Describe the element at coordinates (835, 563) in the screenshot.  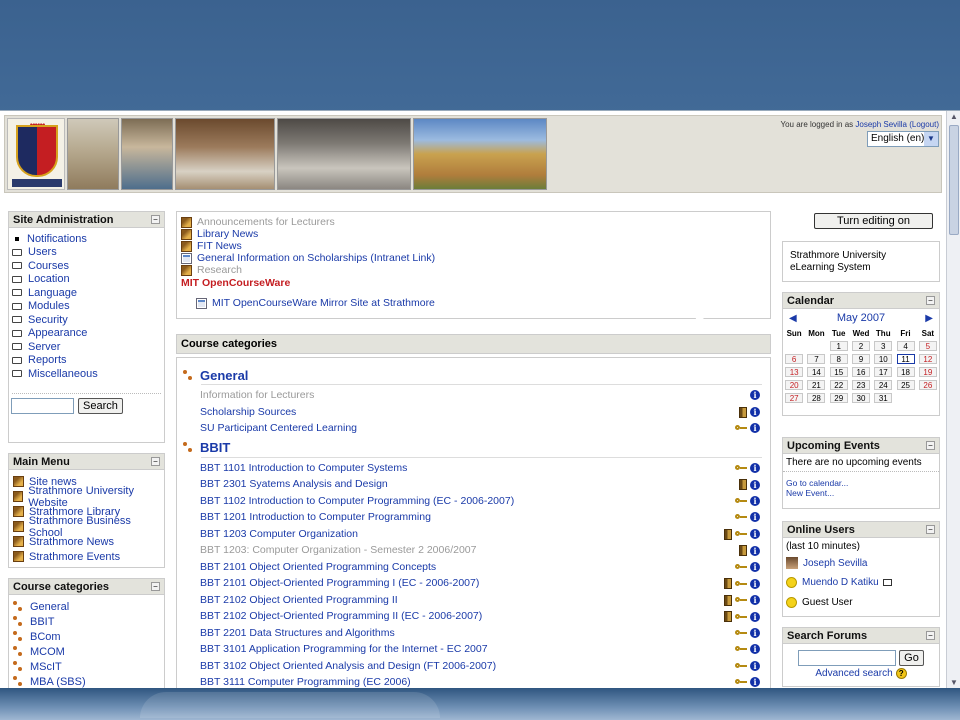
I see `online-user-link: Joseph Sevilla` at that location.